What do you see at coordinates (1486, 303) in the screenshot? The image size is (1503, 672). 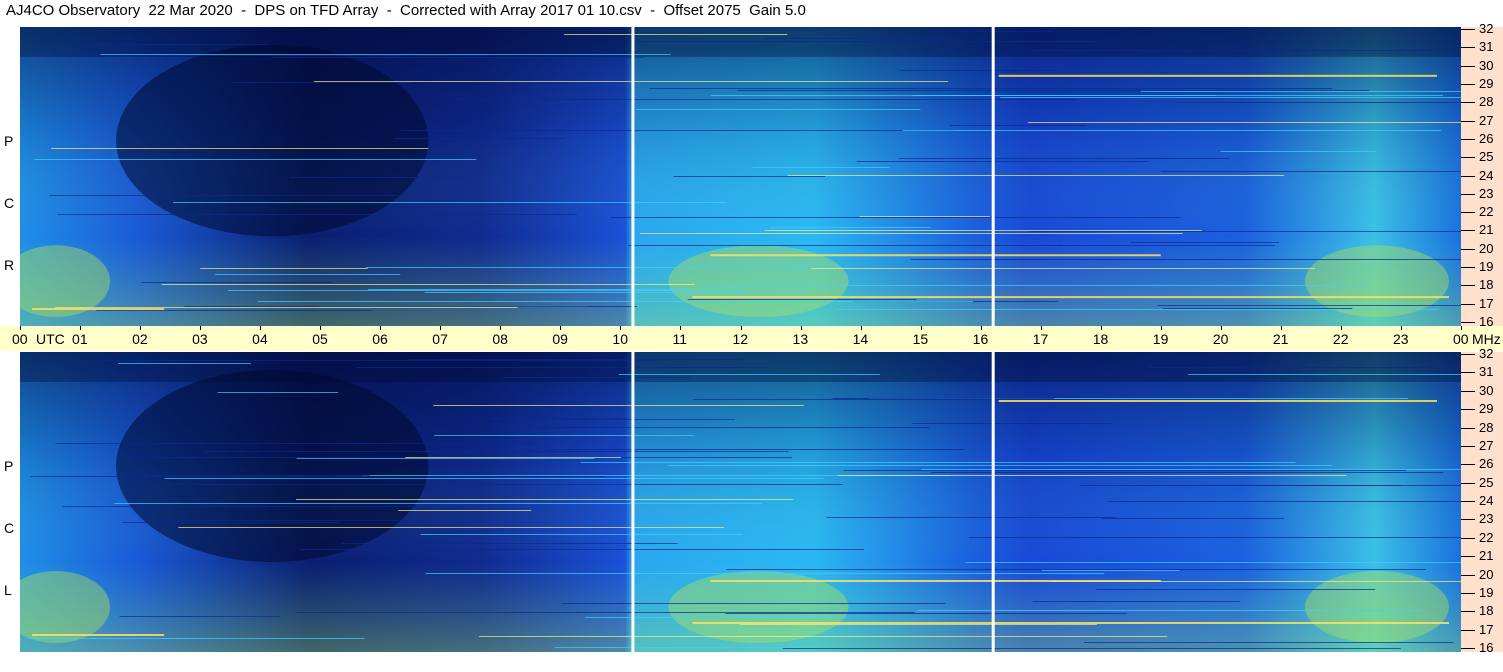 I see `freq-tick-label: 17` at bounding box center [1486, 303].